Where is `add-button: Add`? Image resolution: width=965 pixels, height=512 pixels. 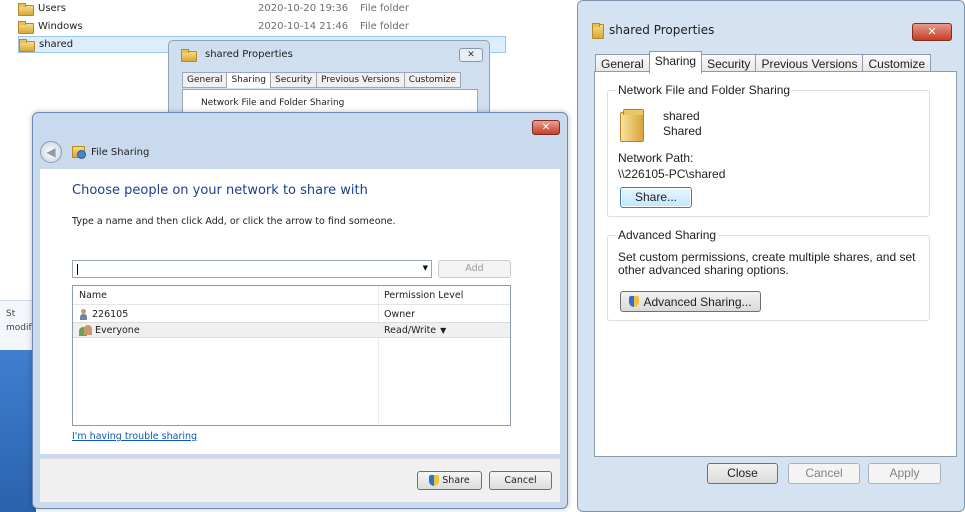
add-button: Add is located at coordinates (474, 269).